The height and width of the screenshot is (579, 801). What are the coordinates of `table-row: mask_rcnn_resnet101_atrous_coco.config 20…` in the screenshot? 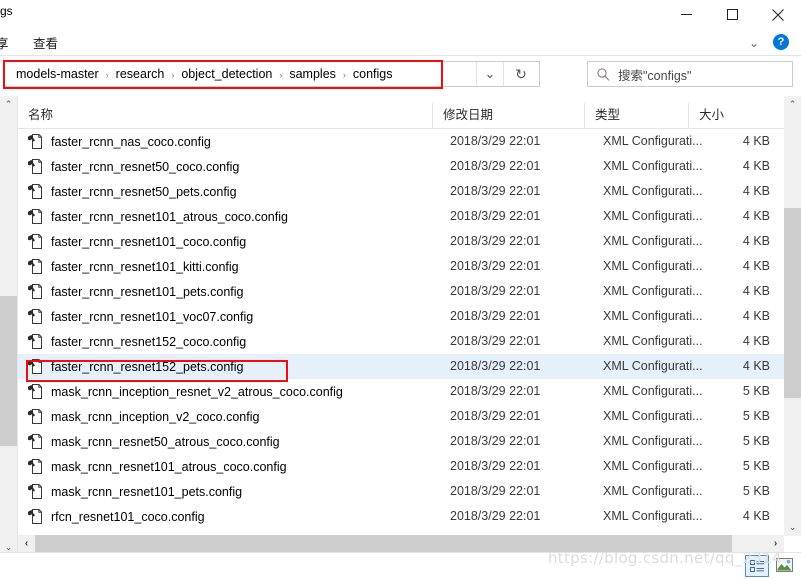 It's located at (401, 466).